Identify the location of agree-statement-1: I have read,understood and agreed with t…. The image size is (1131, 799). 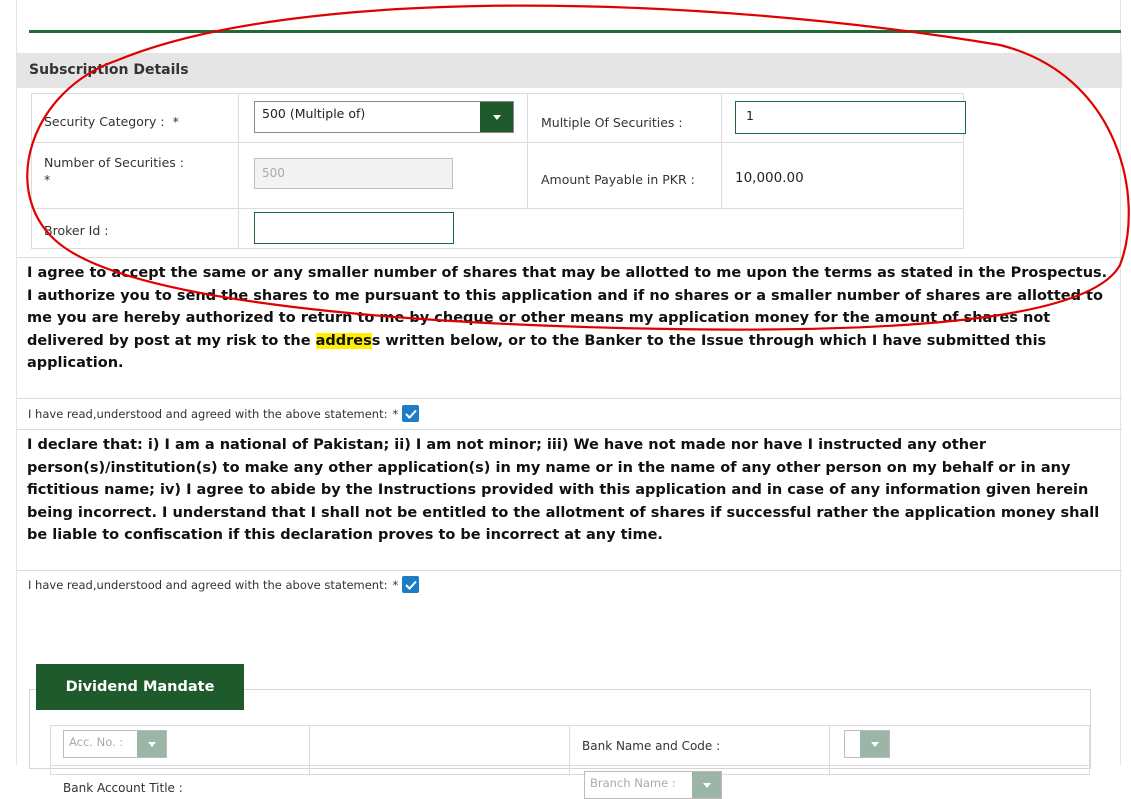
(224, 413).